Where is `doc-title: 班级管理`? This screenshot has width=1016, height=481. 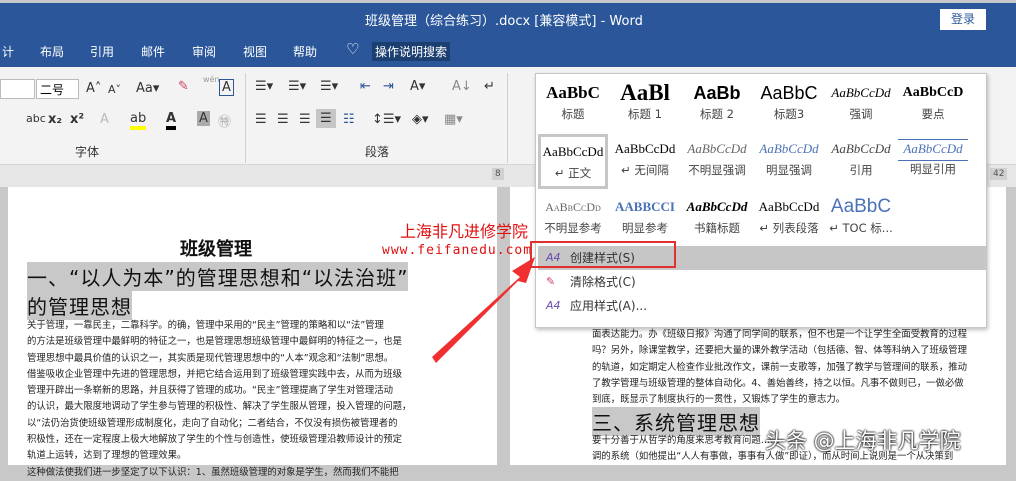
doc-title: 班级管理 is located at coordinates (216, 249).